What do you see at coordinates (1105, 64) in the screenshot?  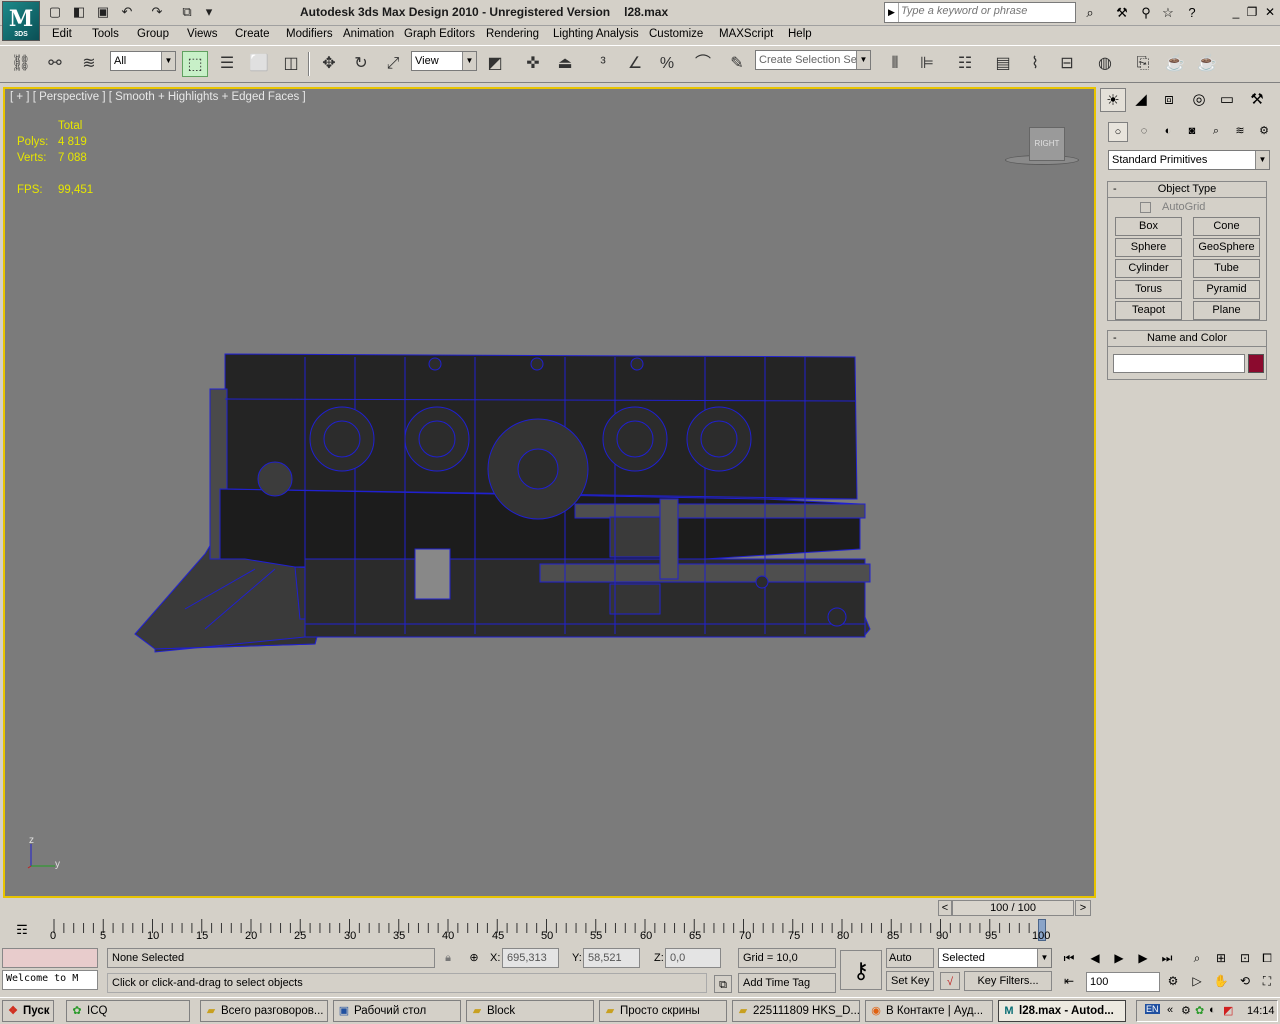 I see `material-editor-icon: ◍` at bounding box center [1105, 64].